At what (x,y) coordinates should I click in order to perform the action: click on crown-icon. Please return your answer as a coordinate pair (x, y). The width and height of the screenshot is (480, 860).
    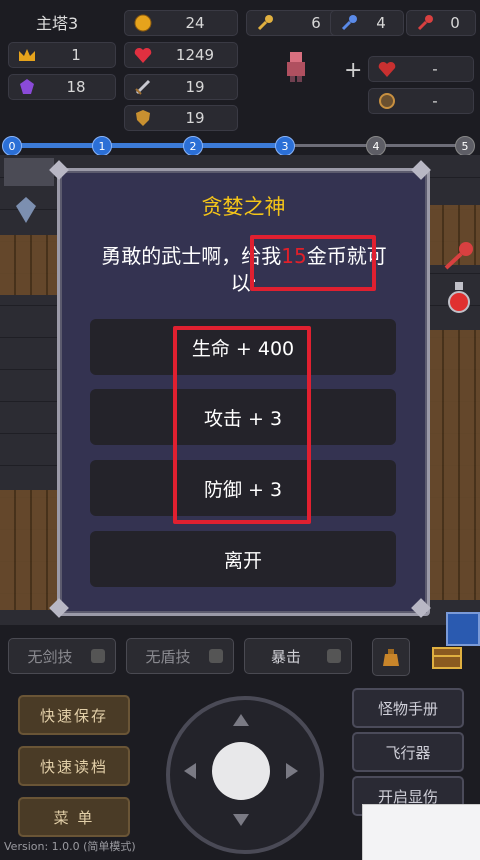
    Looking at the image, I should click on (27, 55).